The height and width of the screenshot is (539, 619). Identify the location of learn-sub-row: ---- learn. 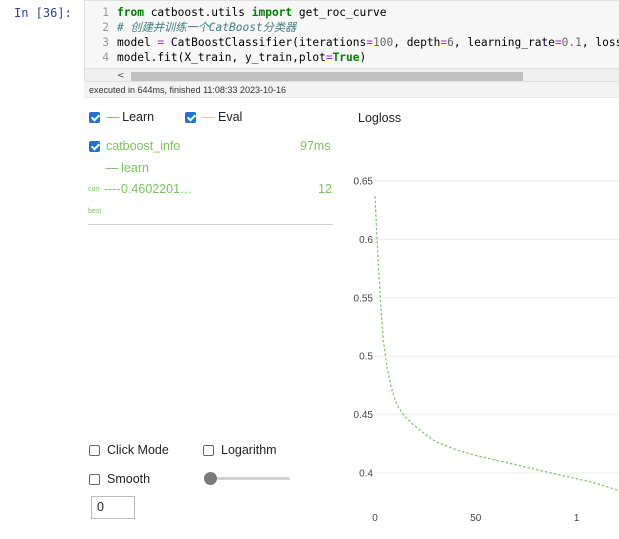
(127, 168).